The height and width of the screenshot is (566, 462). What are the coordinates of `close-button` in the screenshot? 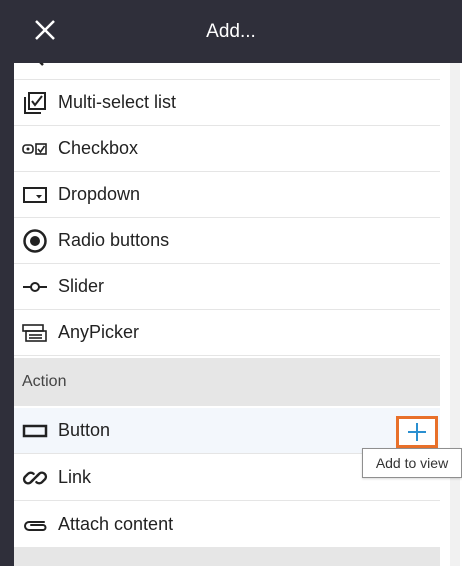 It's located at (45, 30).